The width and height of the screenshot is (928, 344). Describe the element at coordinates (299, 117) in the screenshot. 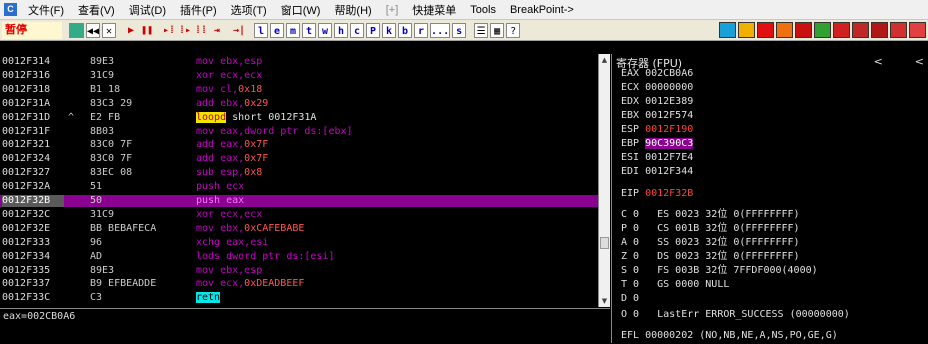

I see `disasm-row: 0012F31D ^ E2 FB loopd short 0012F31A` at that location.